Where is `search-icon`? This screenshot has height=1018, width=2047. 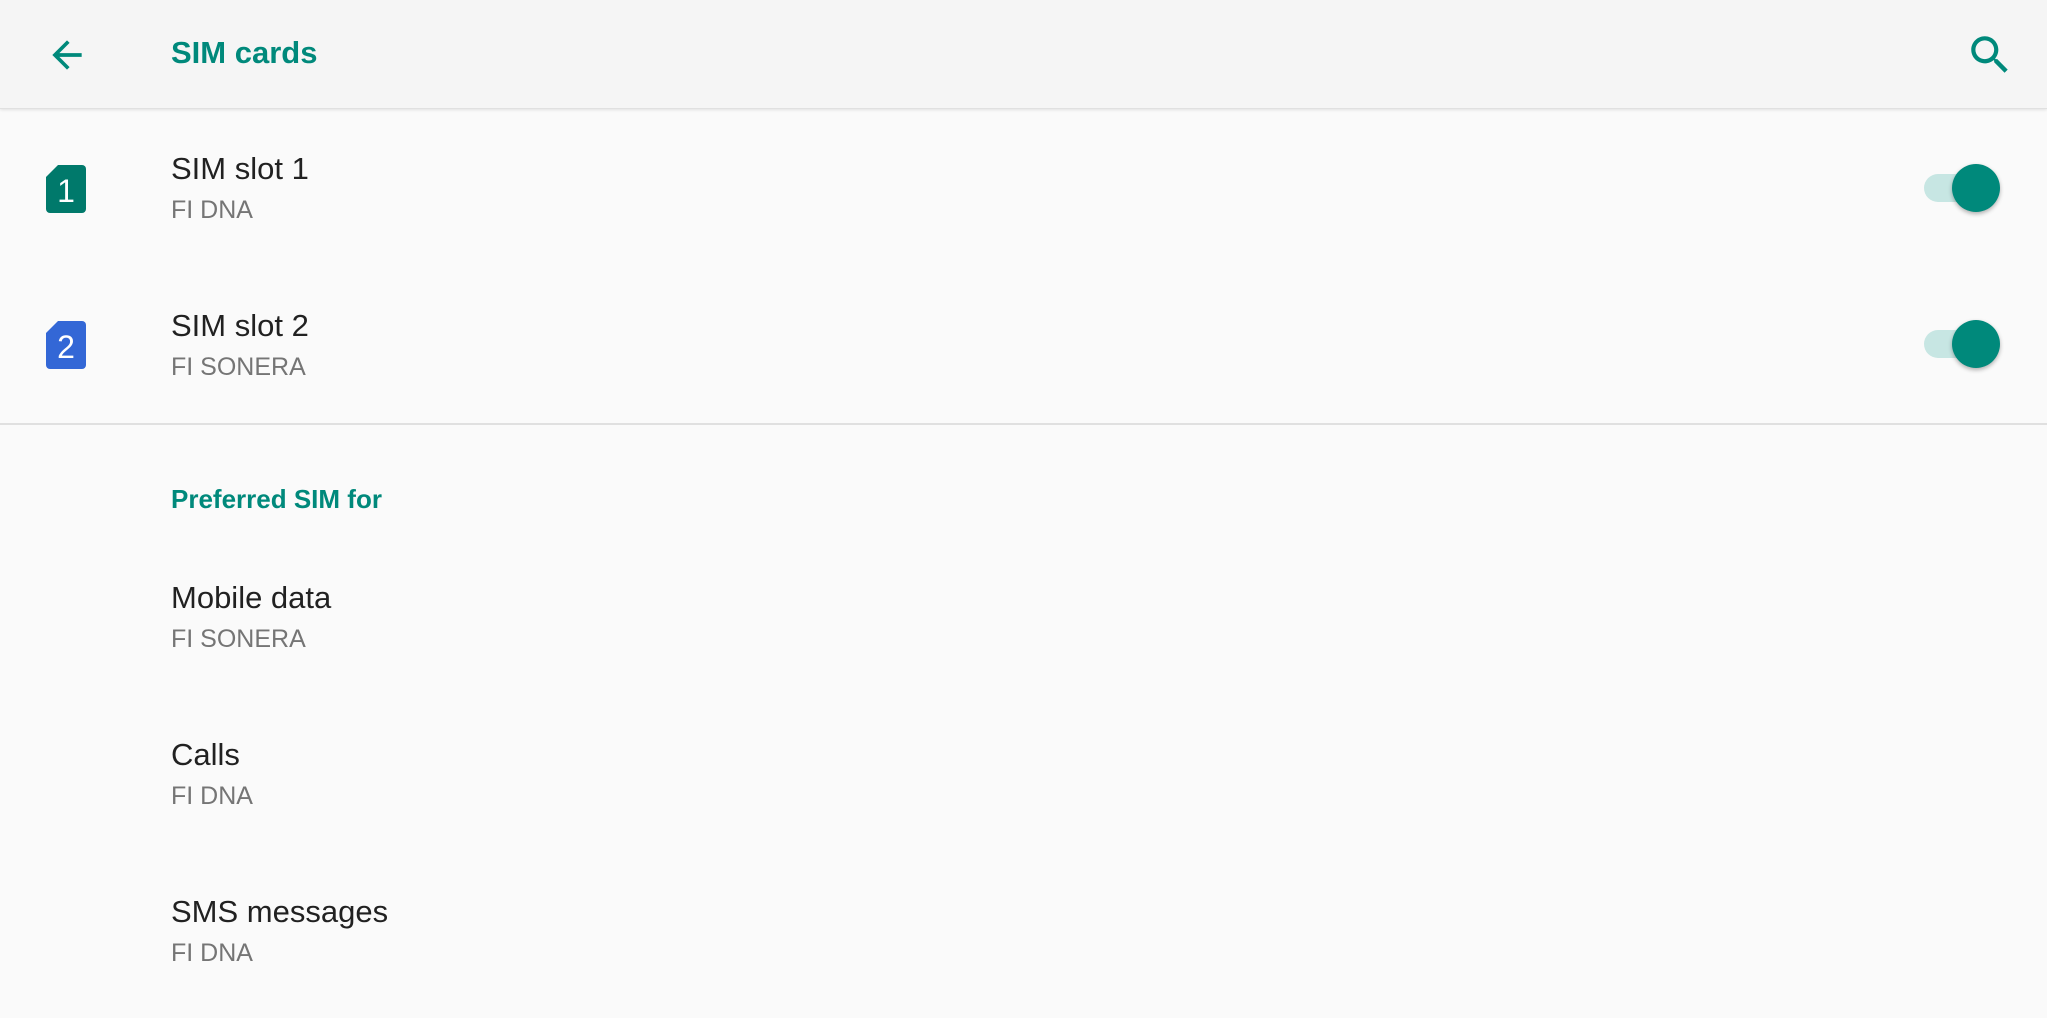 search-icon is located at coordinates (1989, 54).